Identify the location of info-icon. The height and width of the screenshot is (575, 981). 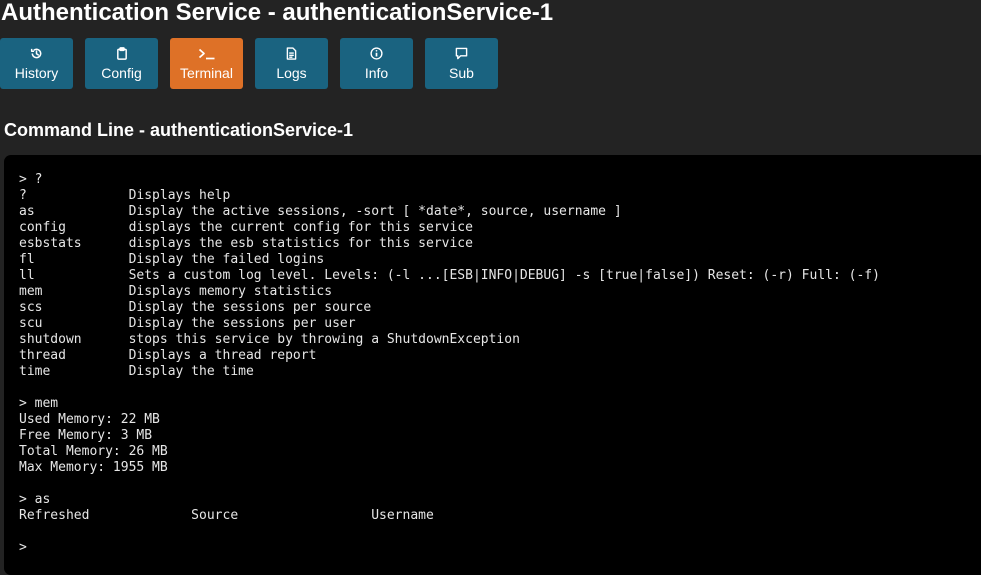
(376, 54).